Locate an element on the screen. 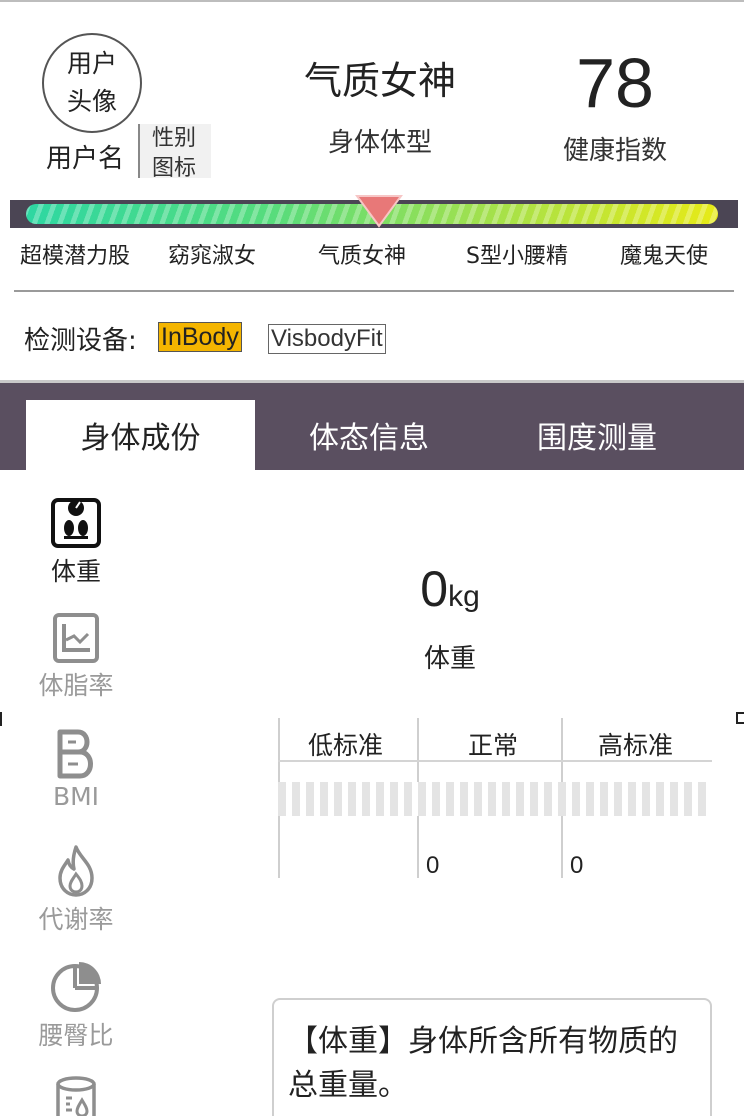  health-score-summary: 78 健康指数 is located at coordinates (615, 103).